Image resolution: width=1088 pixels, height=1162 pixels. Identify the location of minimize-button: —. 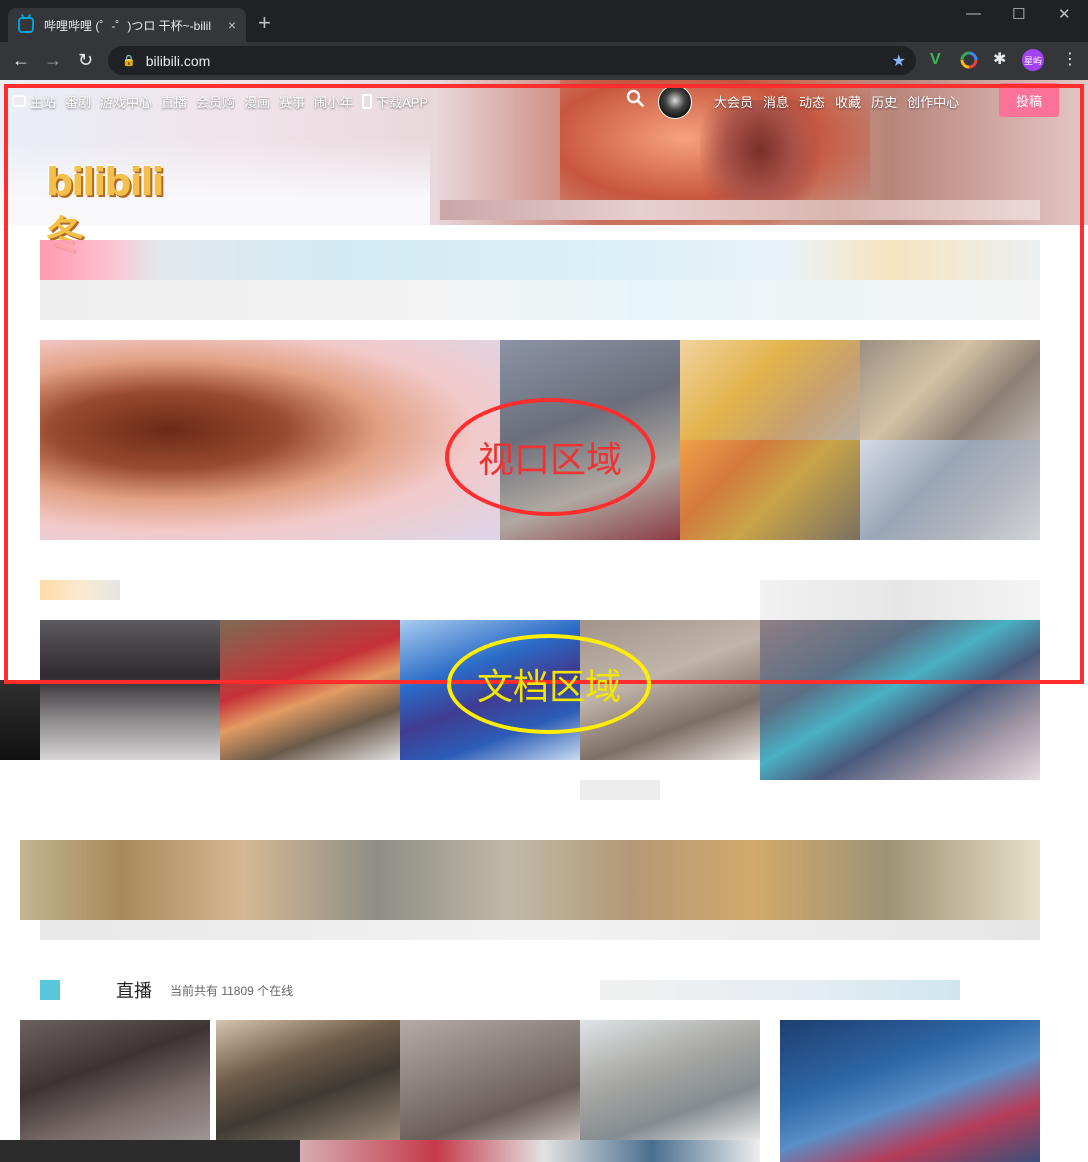
(973, 13).